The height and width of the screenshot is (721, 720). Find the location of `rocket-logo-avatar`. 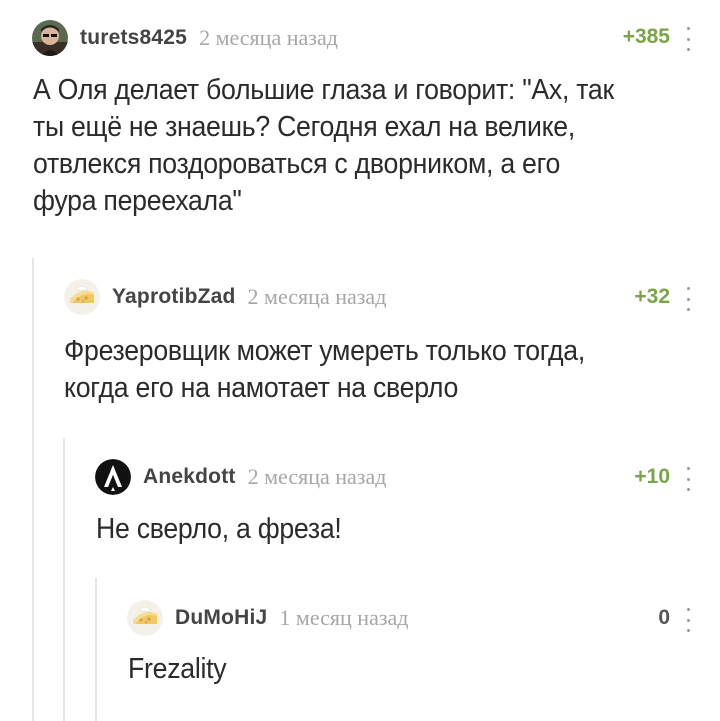

rocket-logo-avatar is located at coordinates (113, 477).